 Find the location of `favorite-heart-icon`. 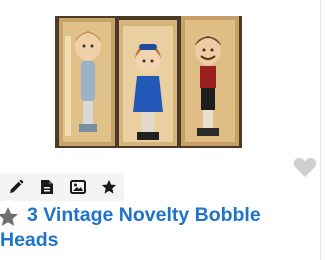

favorite-heart-icon is located at coordinates (305, 167).